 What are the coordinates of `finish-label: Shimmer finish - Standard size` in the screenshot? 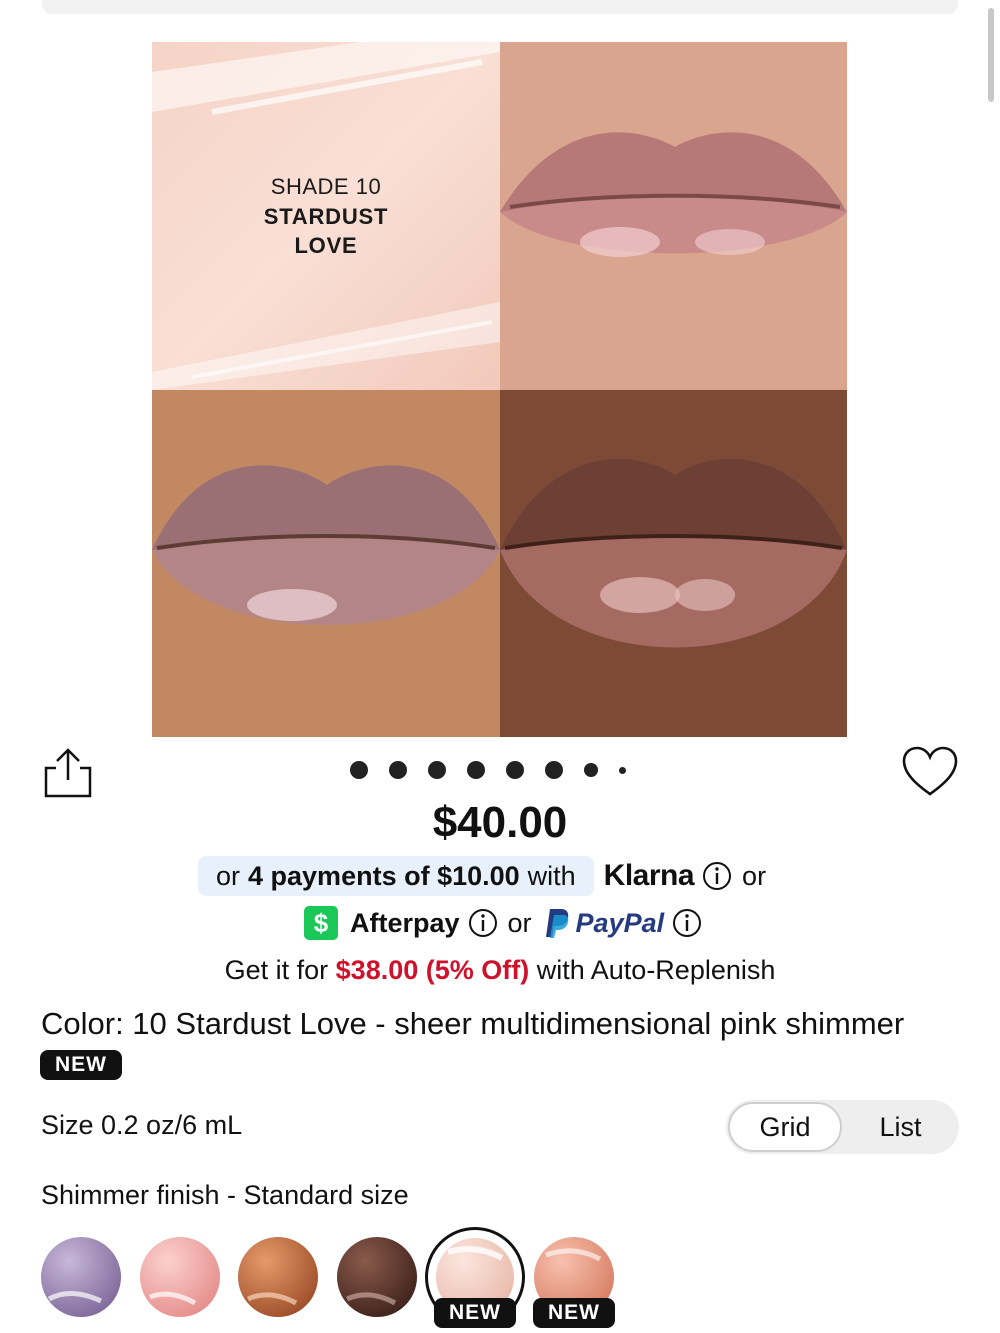 It's located at (225, 1195).